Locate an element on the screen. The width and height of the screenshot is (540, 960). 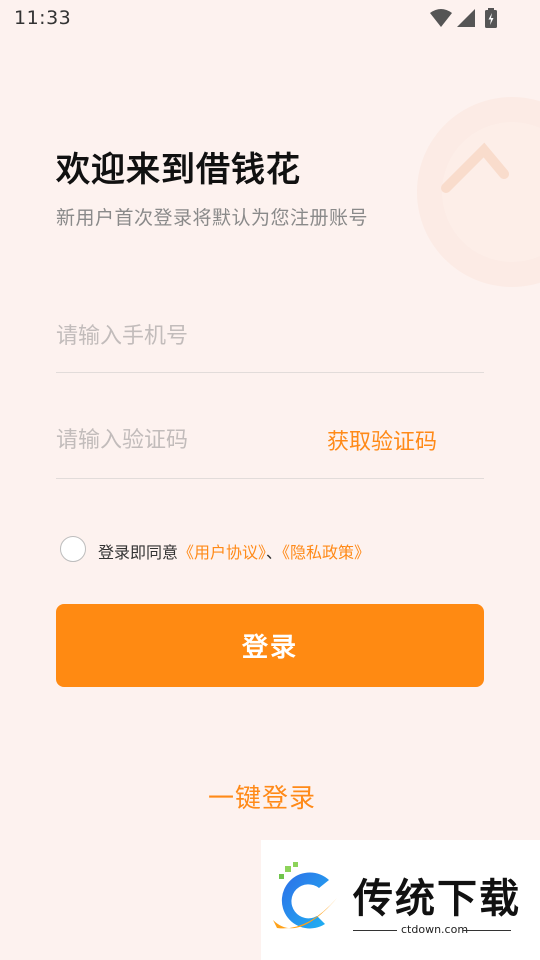
user-agreement-link: 《用户协议》 is located at coordinates (222, 552).